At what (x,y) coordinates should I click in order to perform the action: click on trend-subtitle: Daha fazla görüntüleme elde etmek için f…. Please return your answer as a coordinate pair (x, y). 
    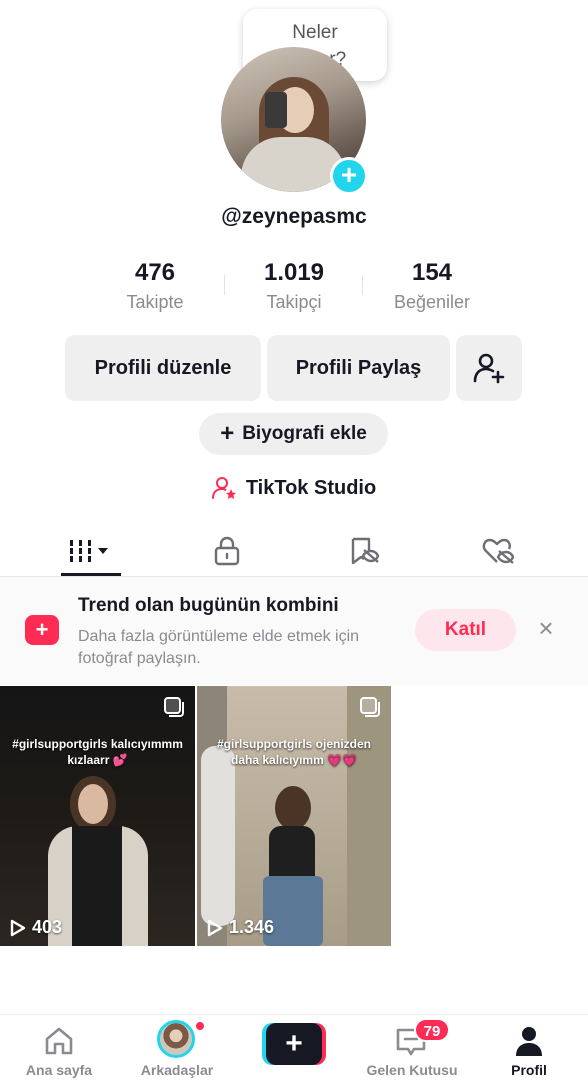
    Looking at the image, I should click on (219, 647).